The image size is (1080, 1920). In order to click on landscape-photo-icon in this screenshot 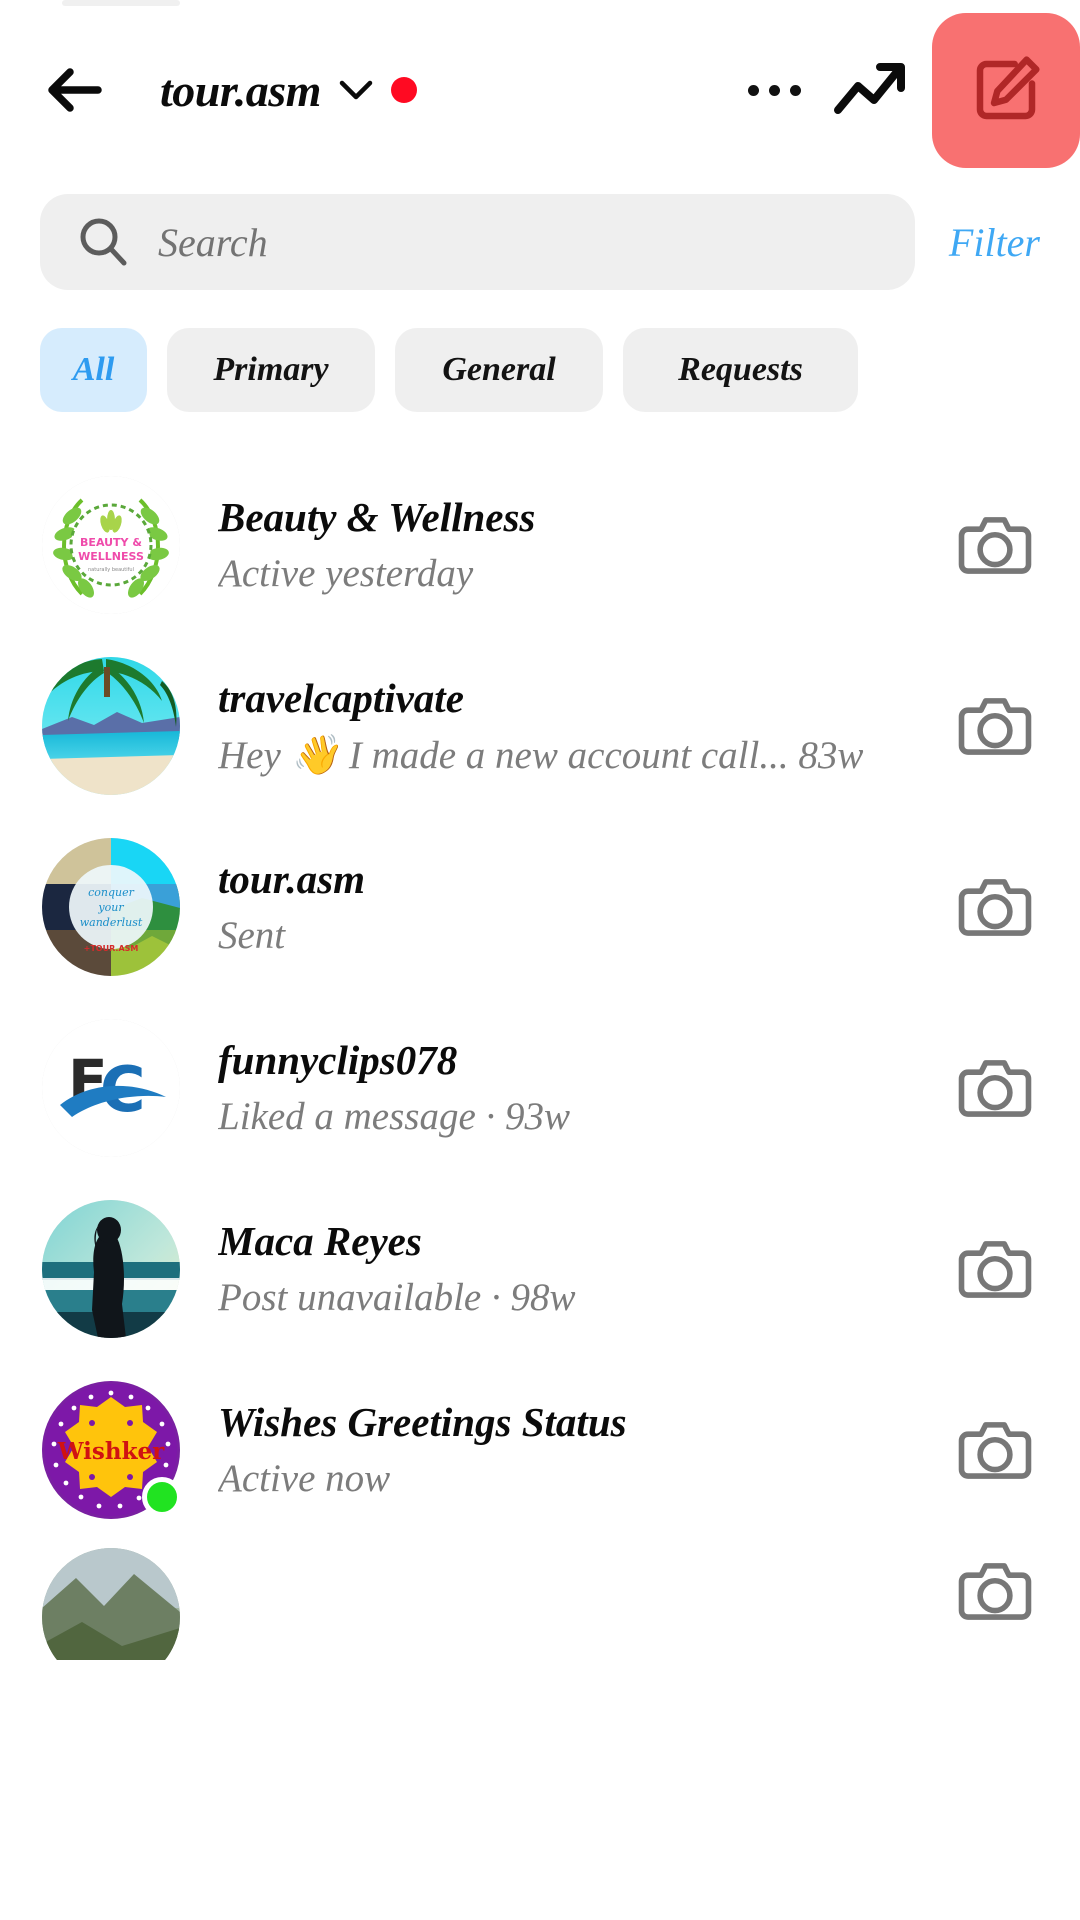, I will do `click(111, 1604)`.